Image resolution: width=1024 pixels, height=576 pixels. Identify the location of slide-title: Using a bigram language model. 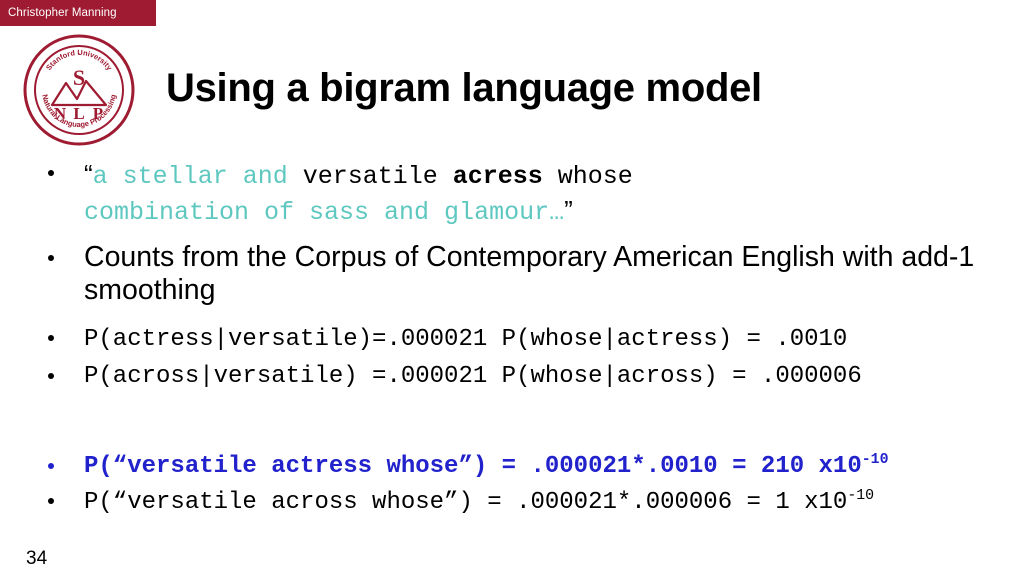
(464, 88).